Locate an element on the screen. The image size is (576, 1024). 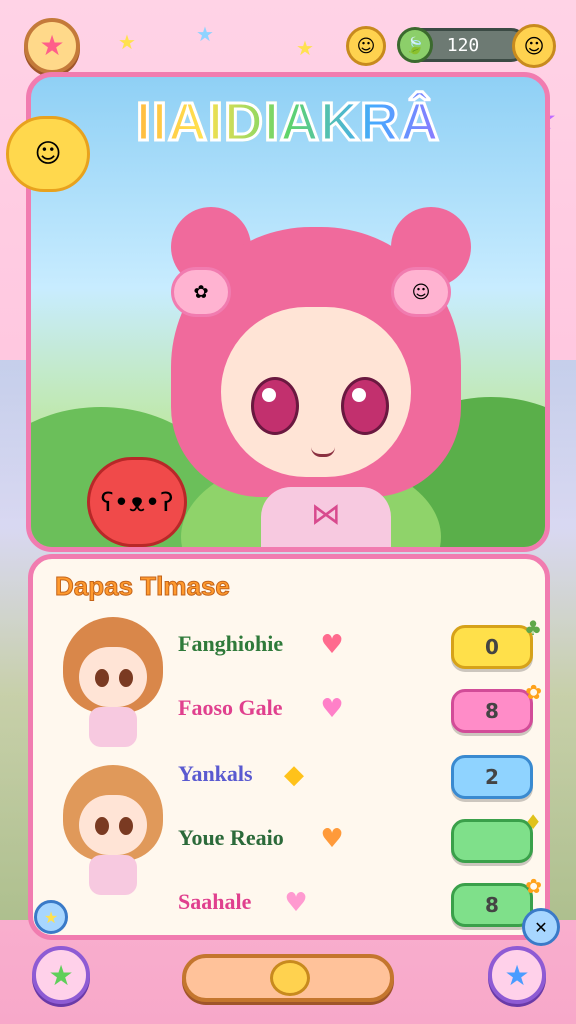
list-item: Fanghiohie ♥ 0 ♣ is located at coordinates (289, 647).